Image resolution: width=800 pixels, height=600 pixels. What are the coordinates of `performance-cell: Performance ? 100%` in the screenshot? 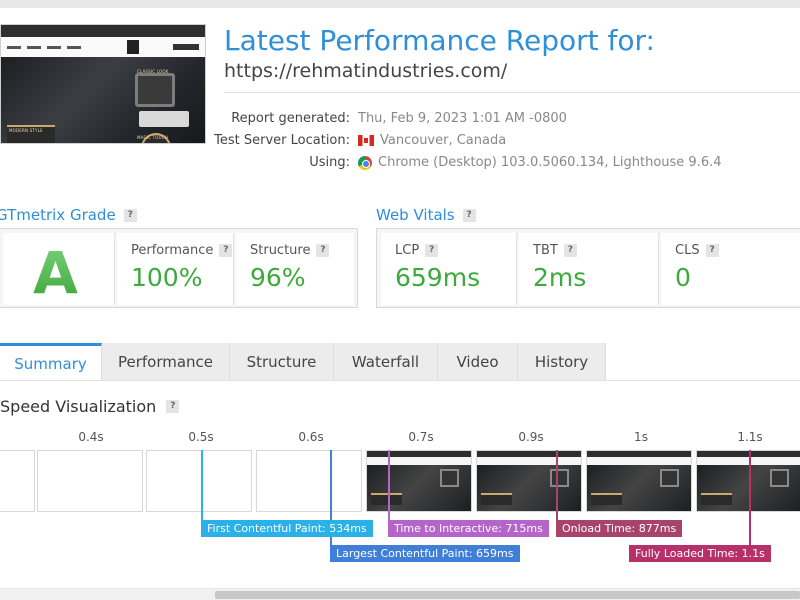 It's located at (175, 269).